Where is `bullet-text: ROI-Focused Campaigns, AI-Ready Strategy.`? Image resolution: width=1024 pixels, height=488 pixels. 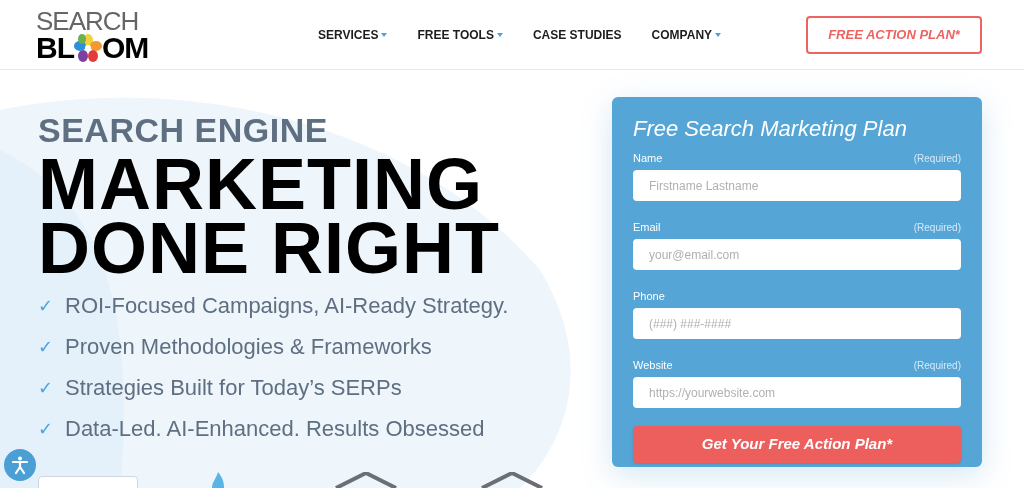 bullet-text: ROI-Focused Campaigns, AI-Ready Strategy. is located at coordinates (287, 306).